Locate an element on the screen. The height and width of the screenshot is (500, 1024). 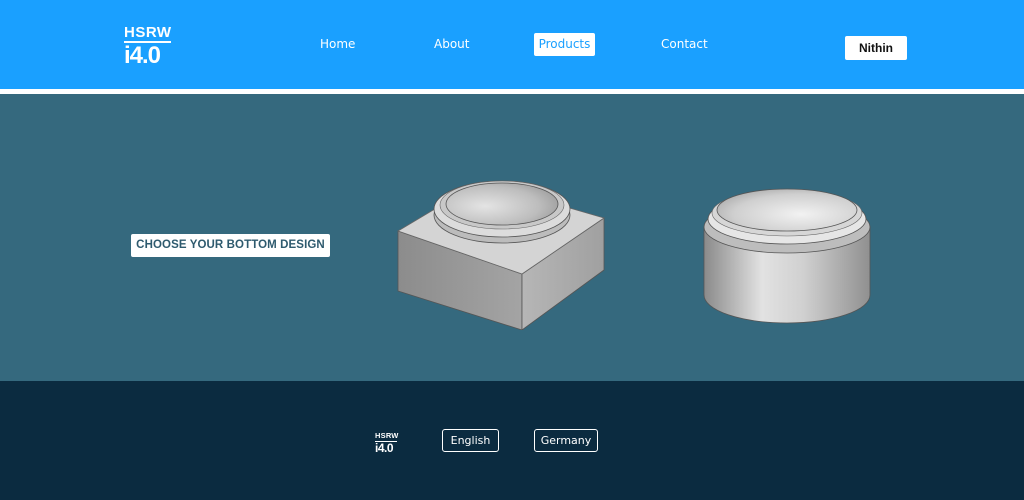
cylindrical-model-image is located at coordinates (787, 256).